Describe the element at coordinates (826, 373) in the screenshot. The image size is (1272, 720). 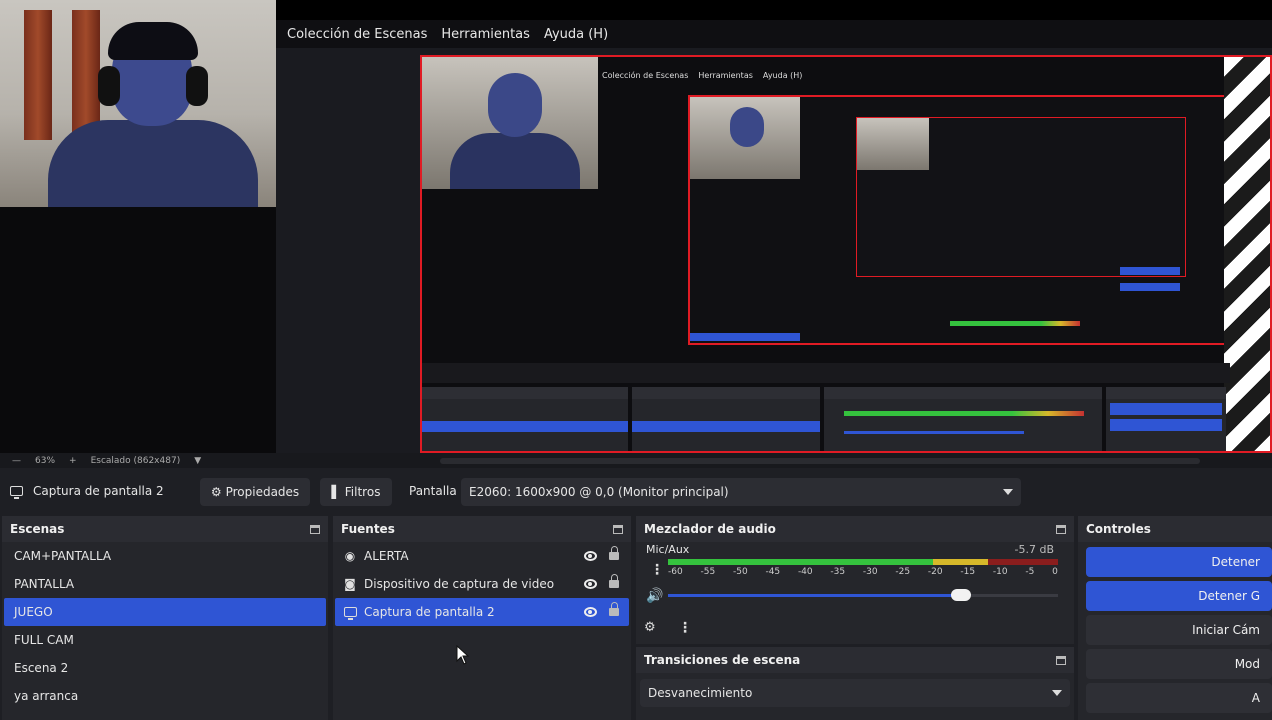
I see `preview-mini-toolbar` at that location.